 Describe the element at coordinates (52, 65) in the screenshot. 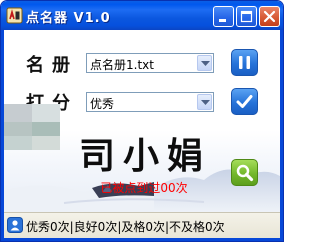

I see `roster-label: 名册` at that location.